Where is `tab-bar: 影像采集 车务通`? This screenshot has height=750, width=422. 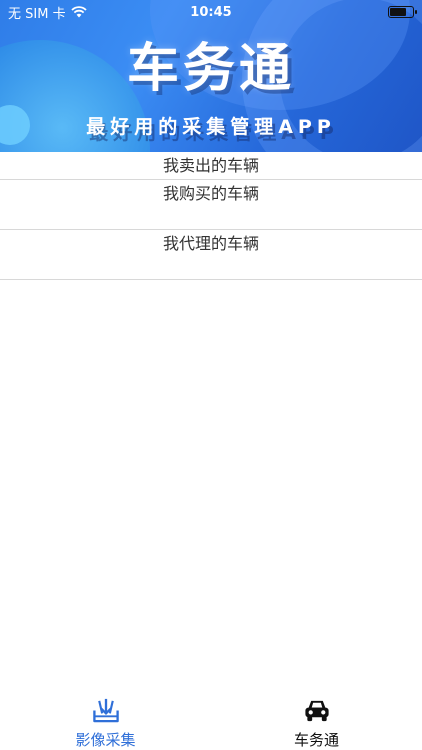 tab-bar: 影像采集 车务通 is located at coordinates (211, 715).